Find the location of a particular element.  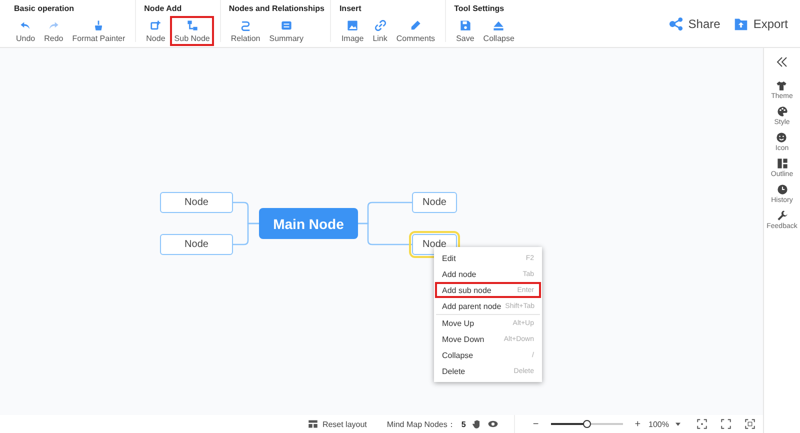

toolbar-button: Redo is located at coordinates (54, 31).